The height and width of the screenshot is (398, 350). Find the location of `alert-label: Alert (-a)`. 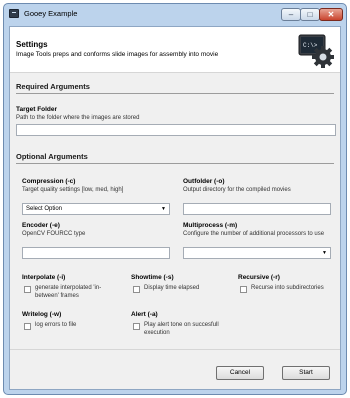

alert-label: Alert (-a) is located at coordinates (144, 314).